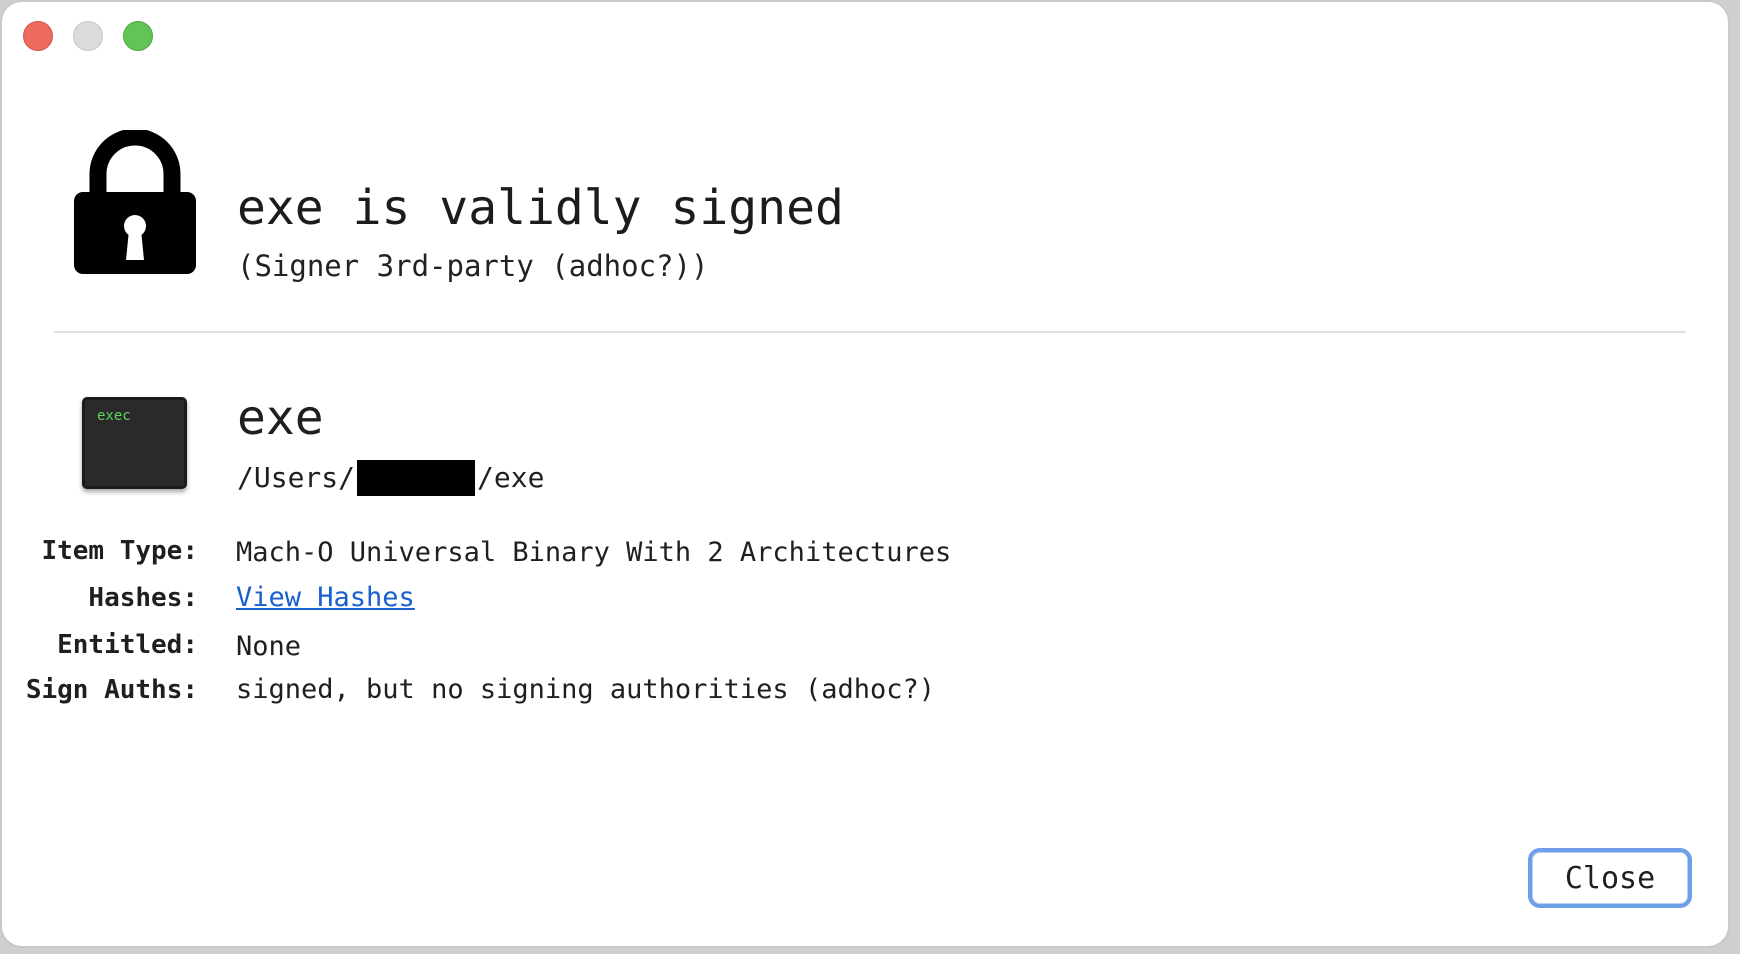 Image resolution: width=1740 pixels, height=954 pixels. Describe the element at coordinates (870, 332) in the screenshot. I see `section-divider` at that location.